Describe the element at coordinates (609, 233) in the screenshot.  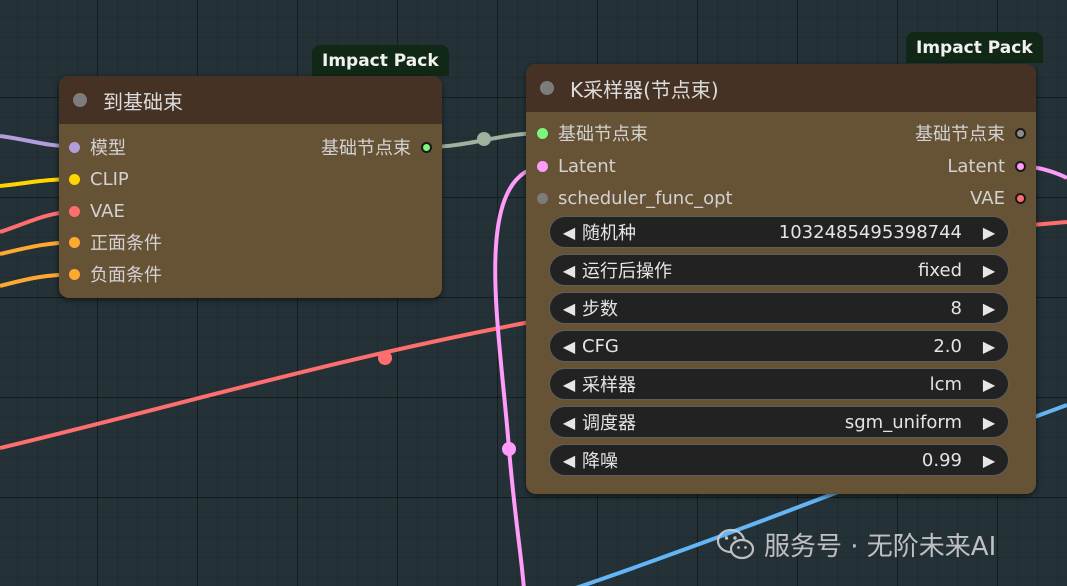
I see `widget-label: 随机种` at that location.